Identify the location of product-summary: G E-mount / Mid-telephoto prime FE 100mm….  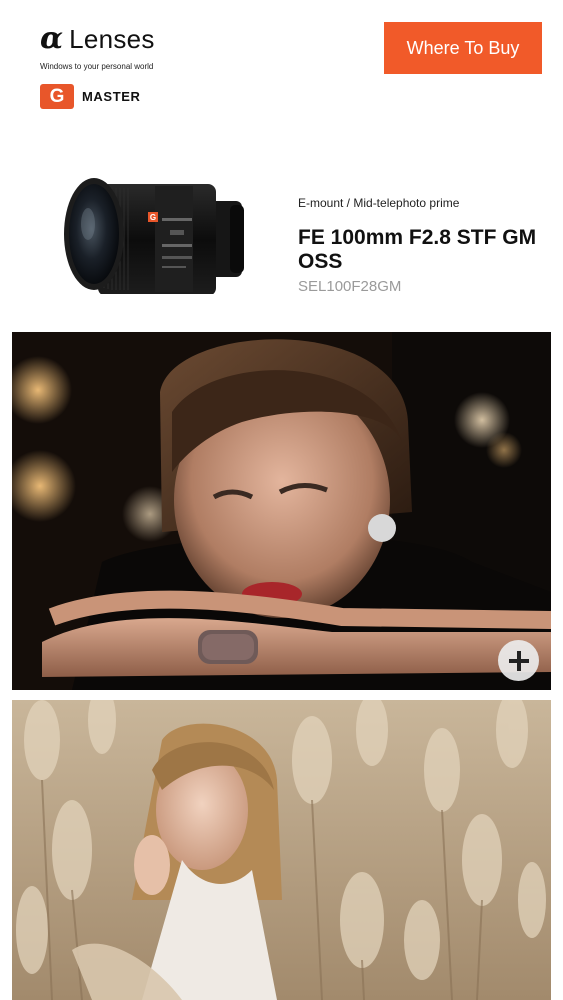
(281, 237).